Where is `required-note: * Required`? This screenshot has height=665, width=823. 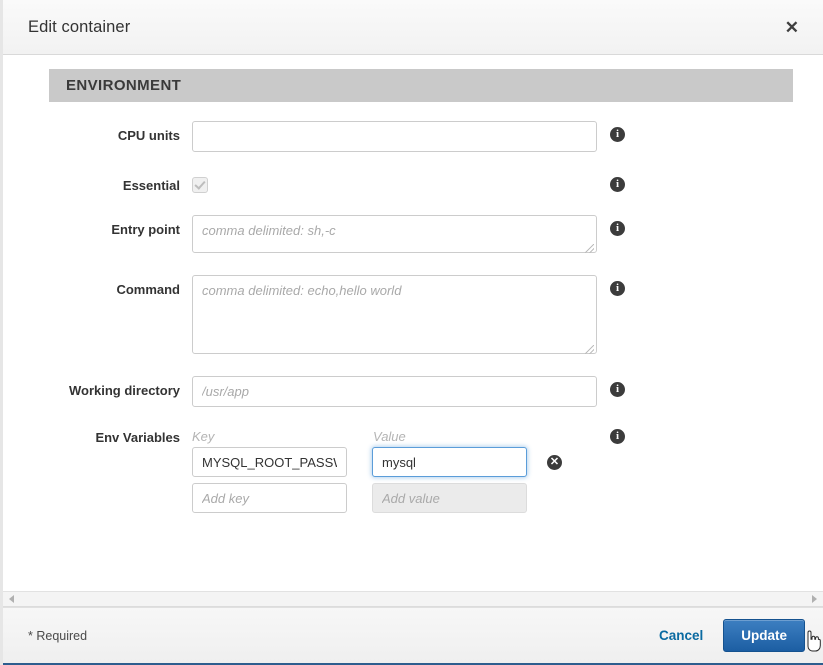 required-note: * Required is located at coordinates (58, 635).